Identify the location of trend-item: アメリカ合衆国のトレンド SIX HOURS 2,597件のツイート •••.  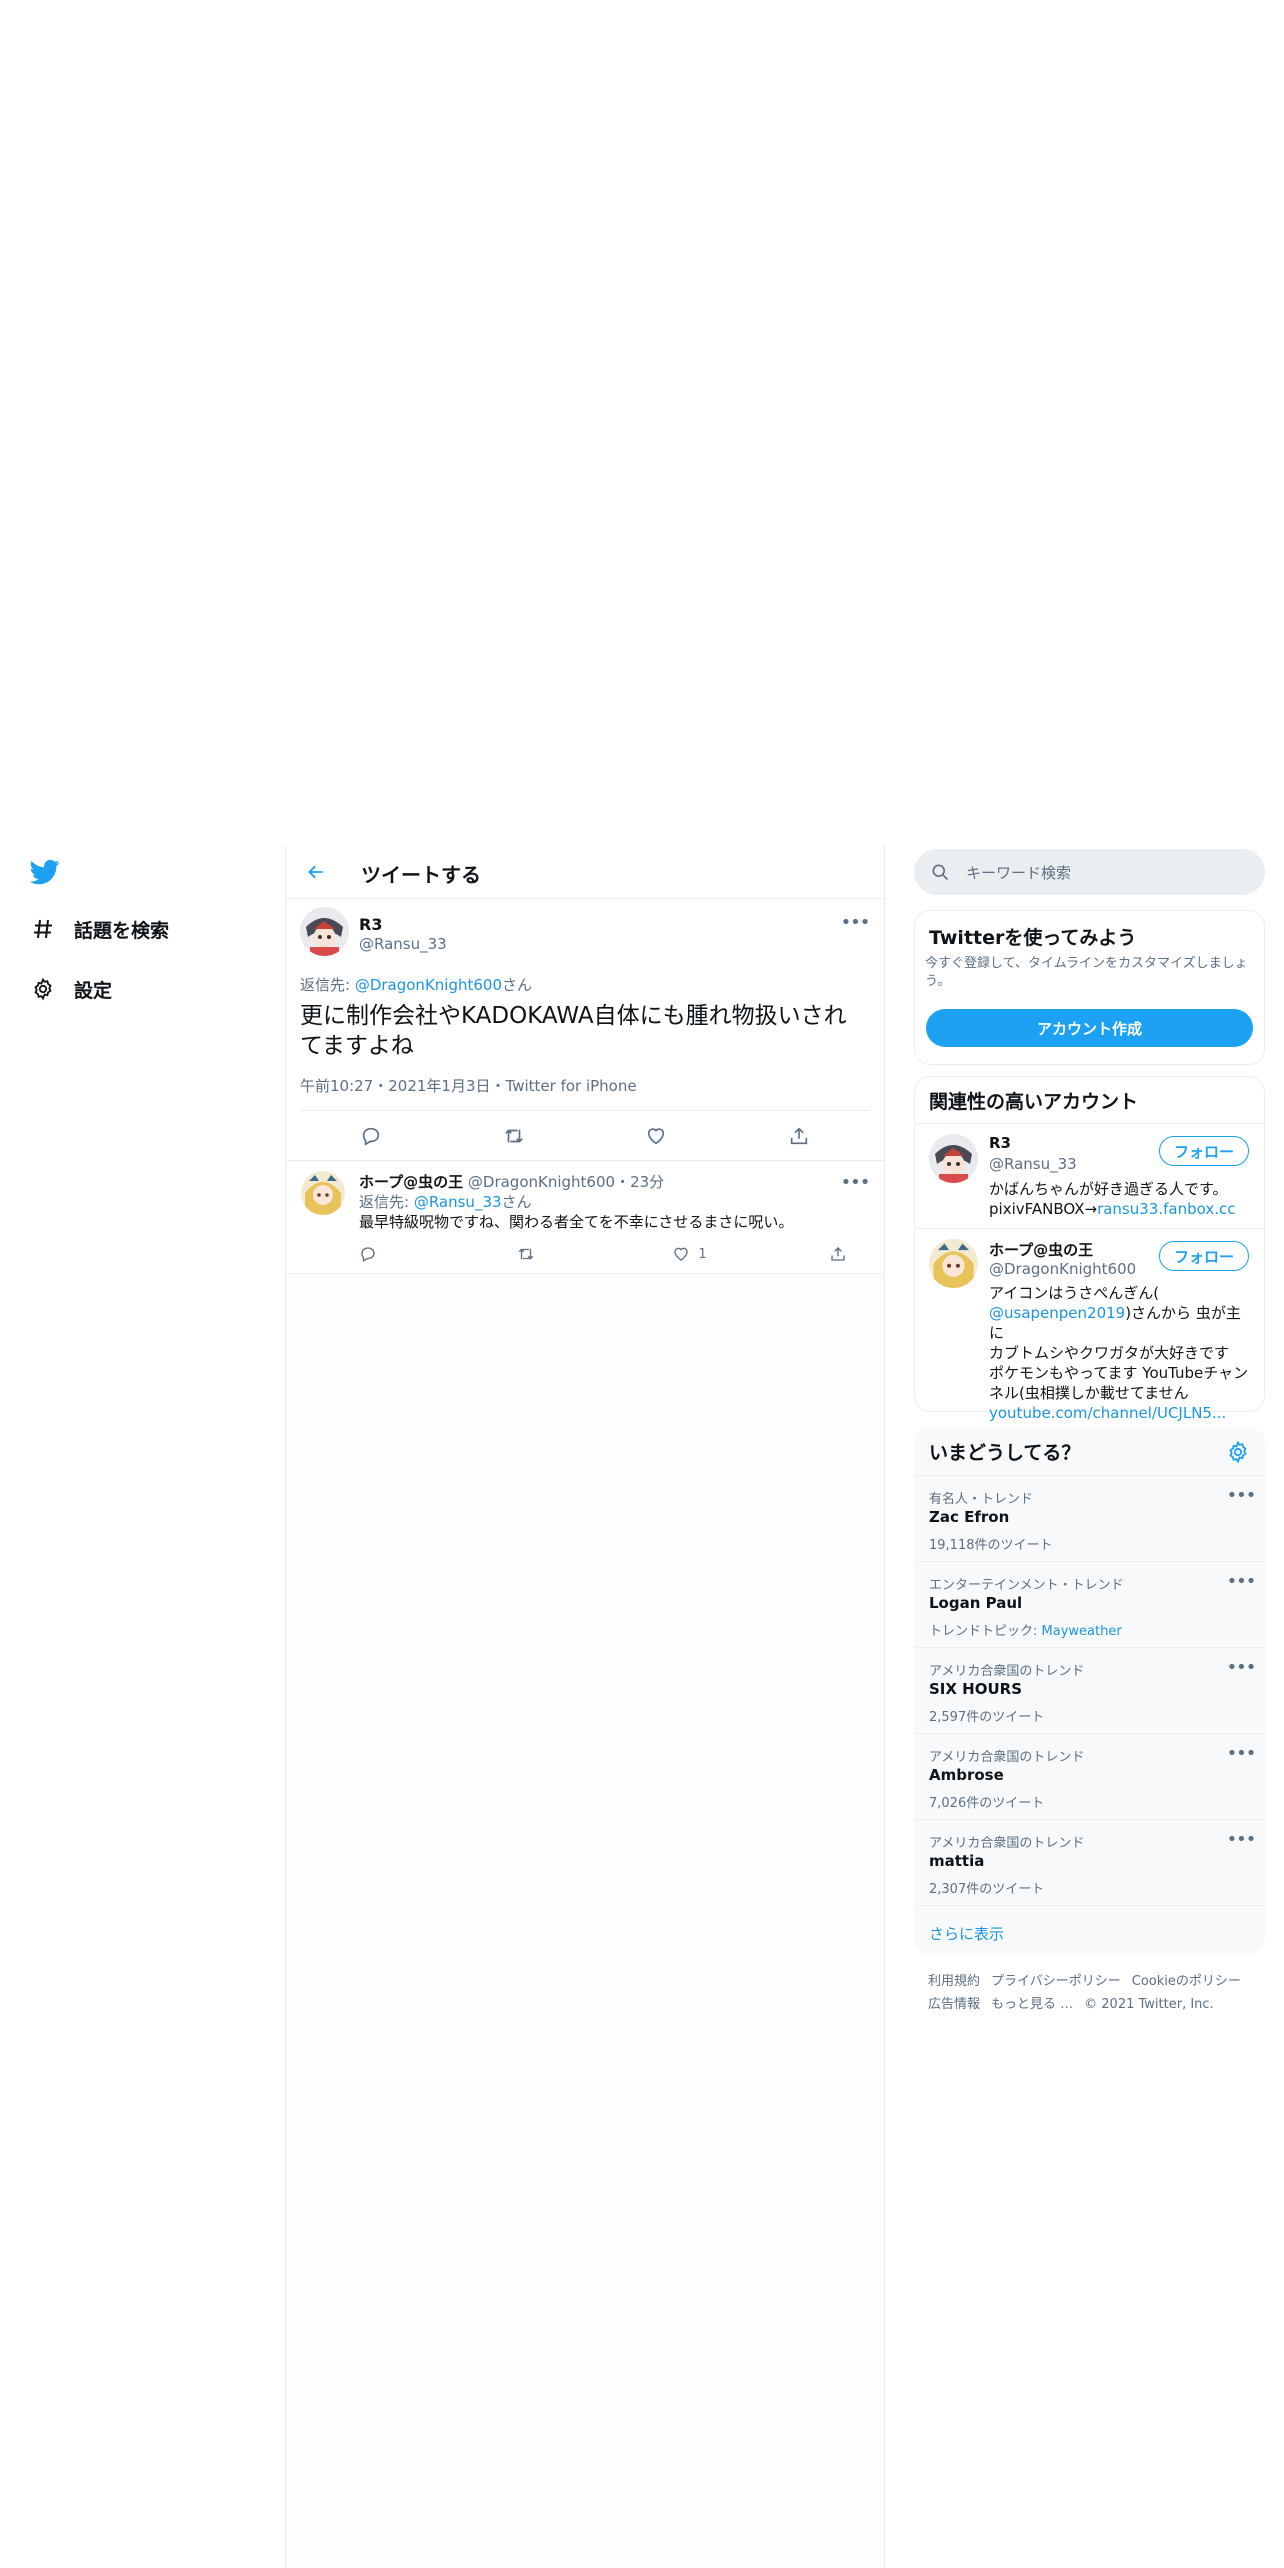
(1089, 1690).